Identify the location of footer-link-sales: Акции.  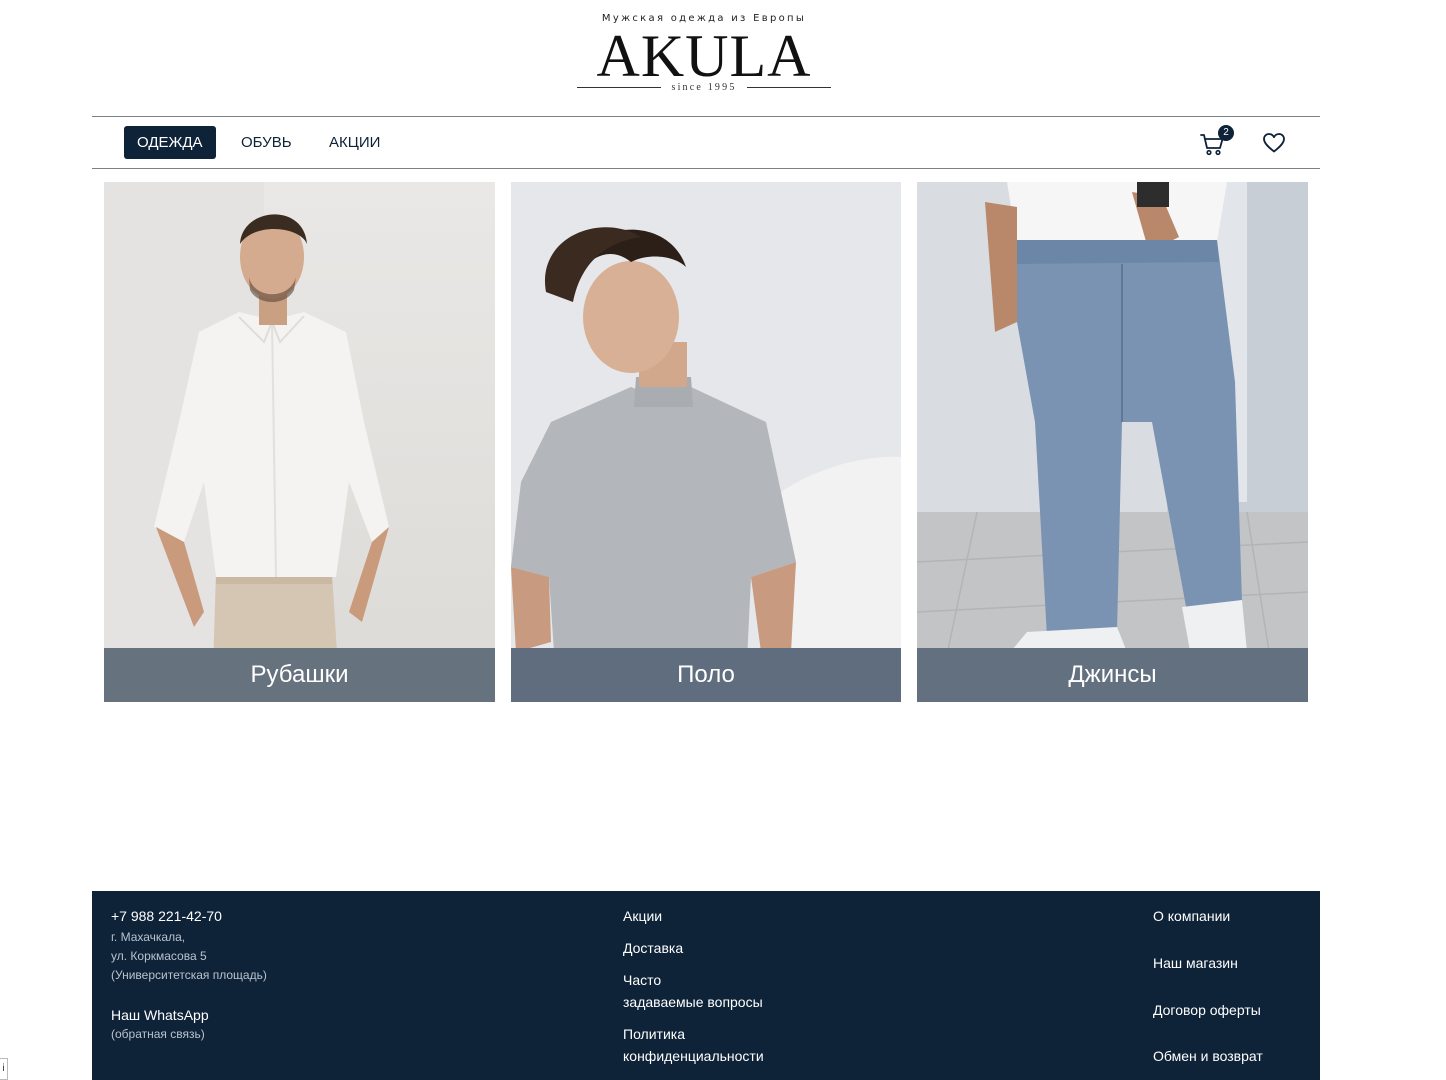
(642, 916).